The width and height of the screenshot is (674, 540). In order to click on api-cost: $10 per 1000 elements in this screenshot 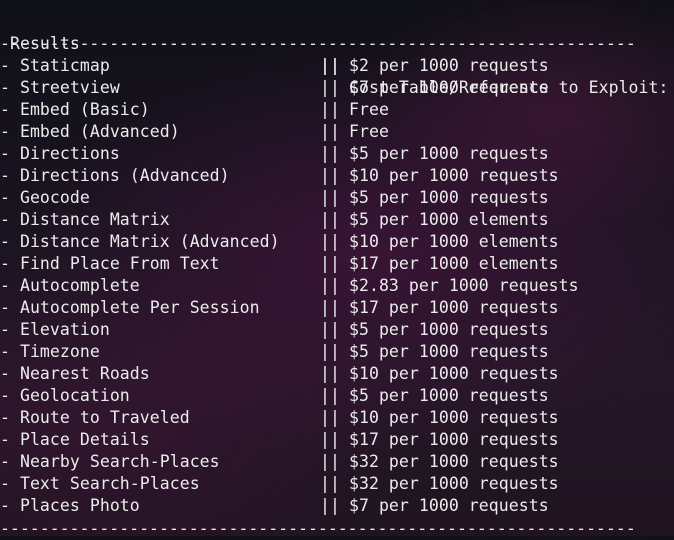, I will do `click(454, 241)`.